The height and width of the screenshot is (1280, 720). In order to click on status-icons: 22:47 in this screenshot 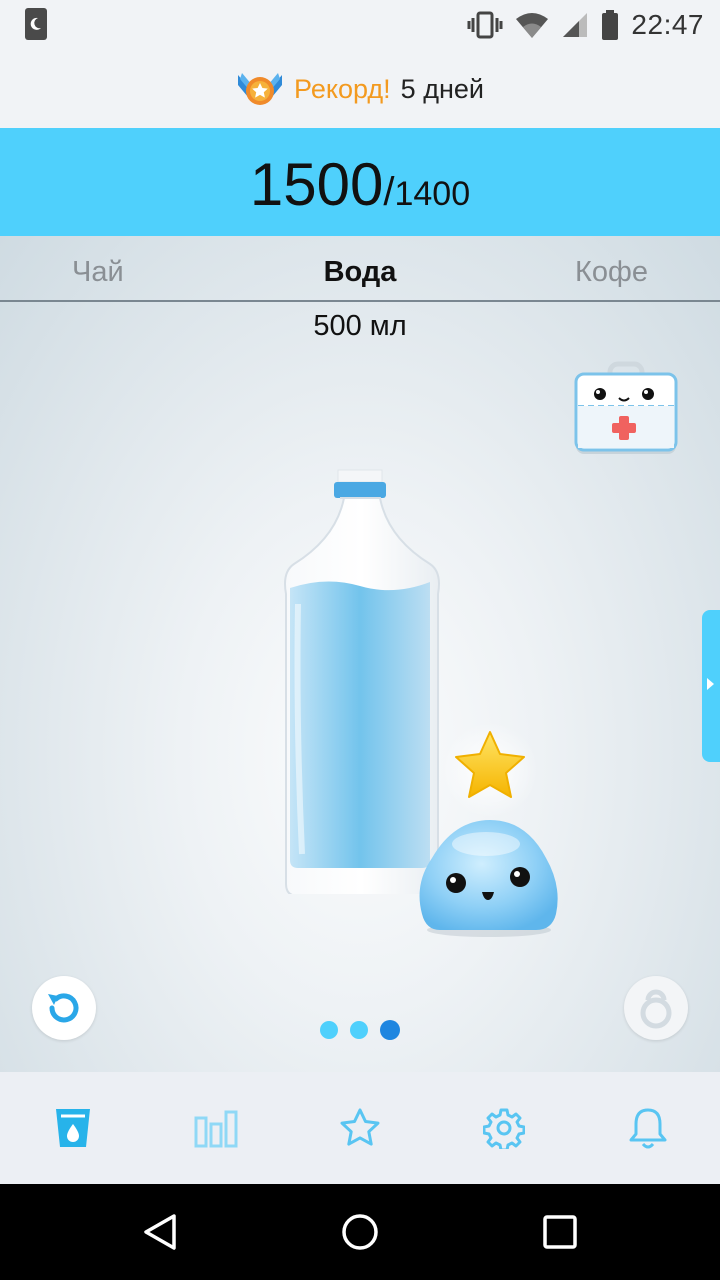, I will do `click(585, 25)`.